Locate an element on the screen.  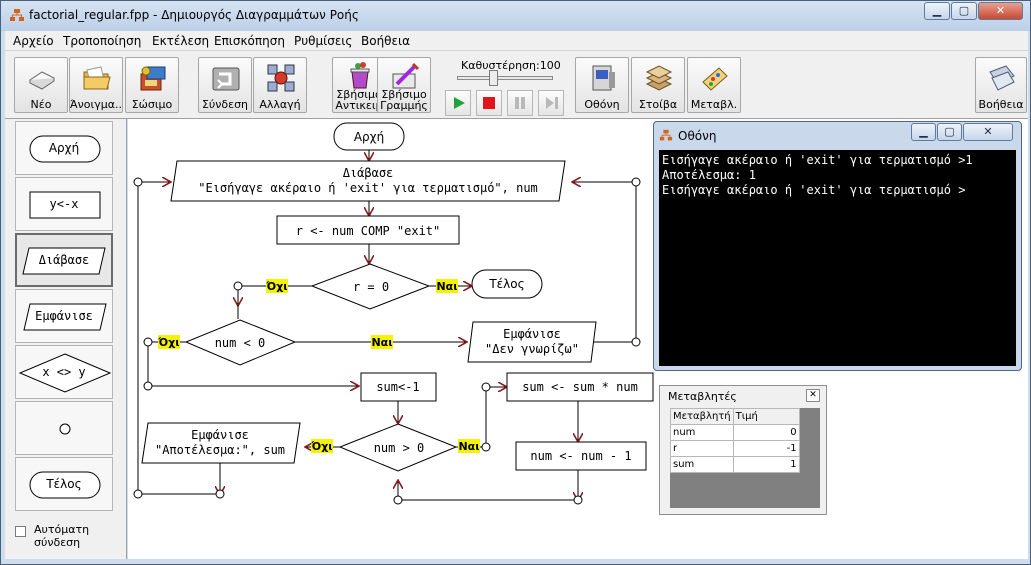
palette-start: Αρχή is located at coordinates (64, 148).